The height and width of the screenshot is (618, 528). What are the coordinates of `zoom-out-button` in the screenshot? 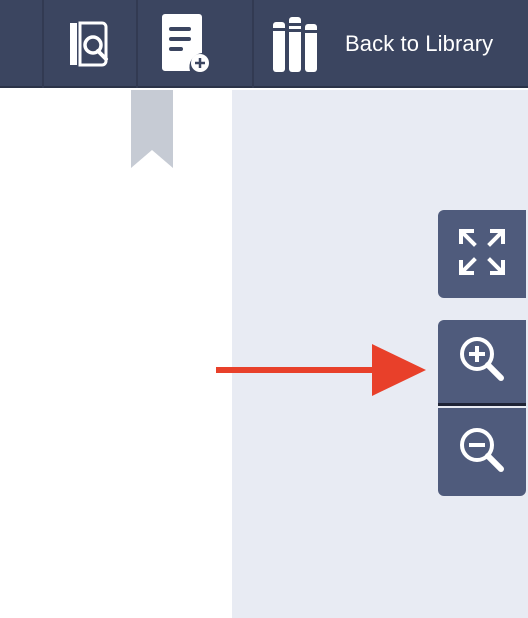 It's located at (482, 452).